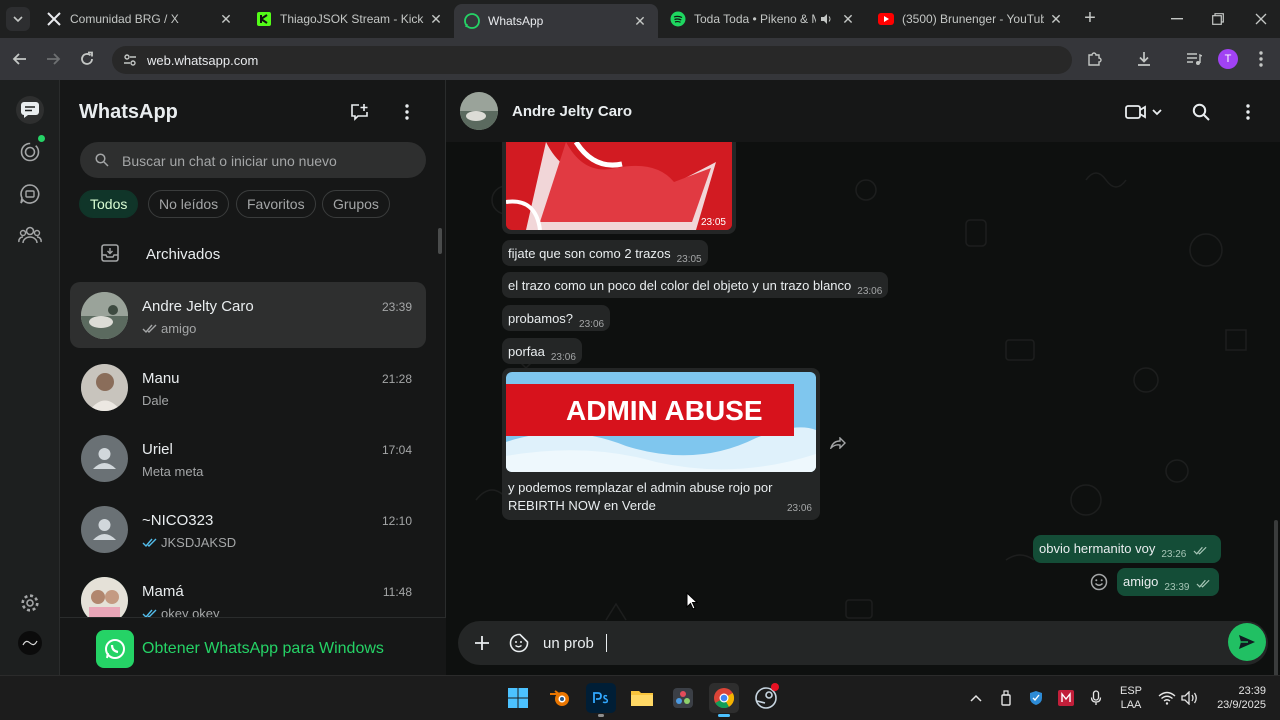 The width and height of the screenshot is (1280, 720). Describe the element at coordinates (592, 324) in the screenshot. I see `message-time: 23:06` at that location.